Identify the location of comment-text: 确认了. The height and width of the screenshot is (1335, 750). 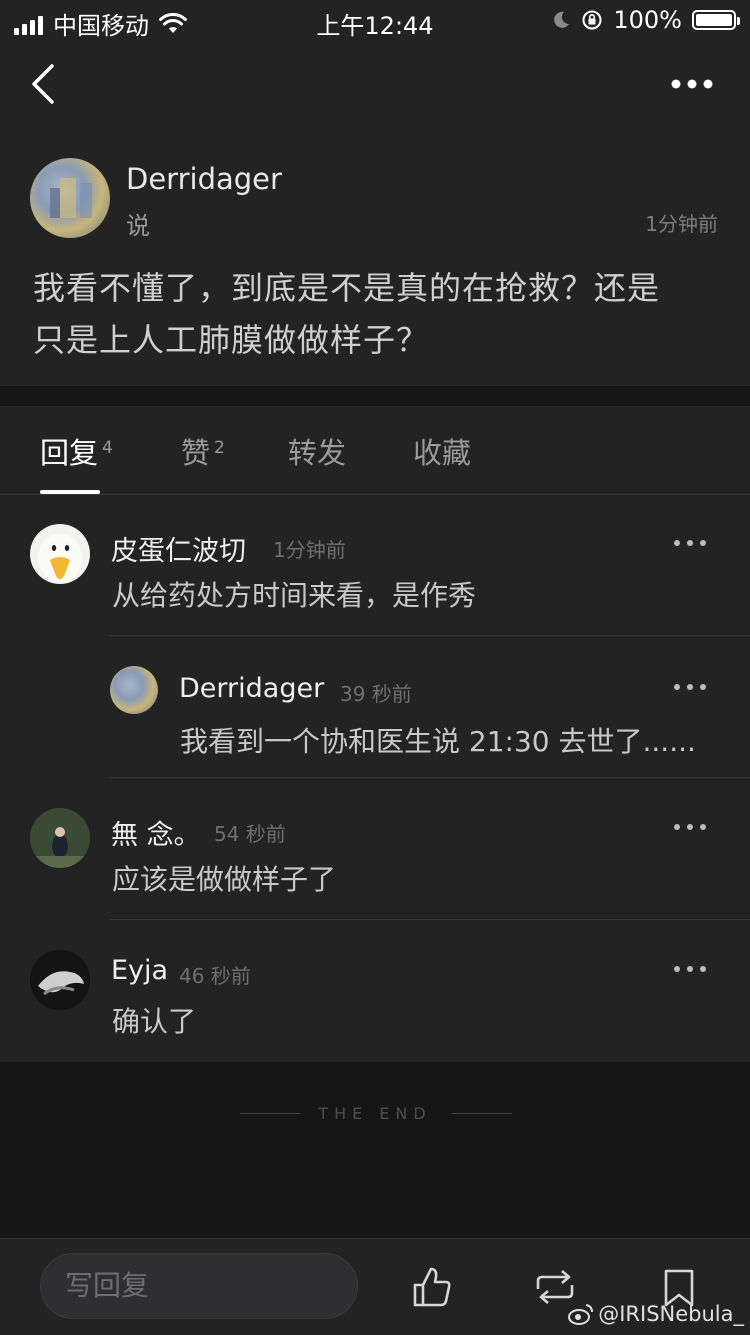
(154, 1021).